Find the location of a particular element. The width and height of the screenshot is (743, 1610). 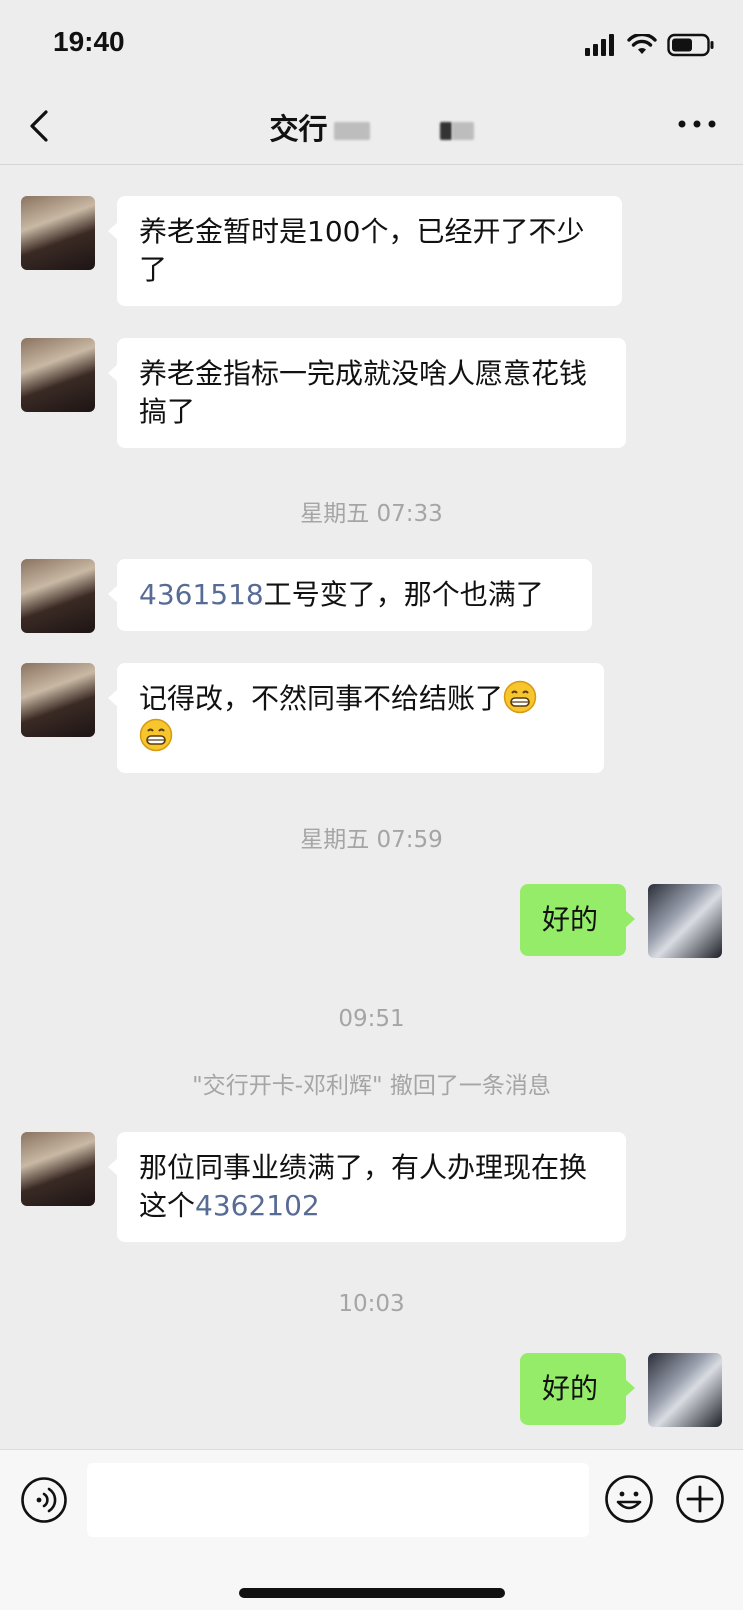

message-bubble-incoming: 养老金指标一完成就没啥人愿意花钱搞了 is located at coordinates (367, 393).